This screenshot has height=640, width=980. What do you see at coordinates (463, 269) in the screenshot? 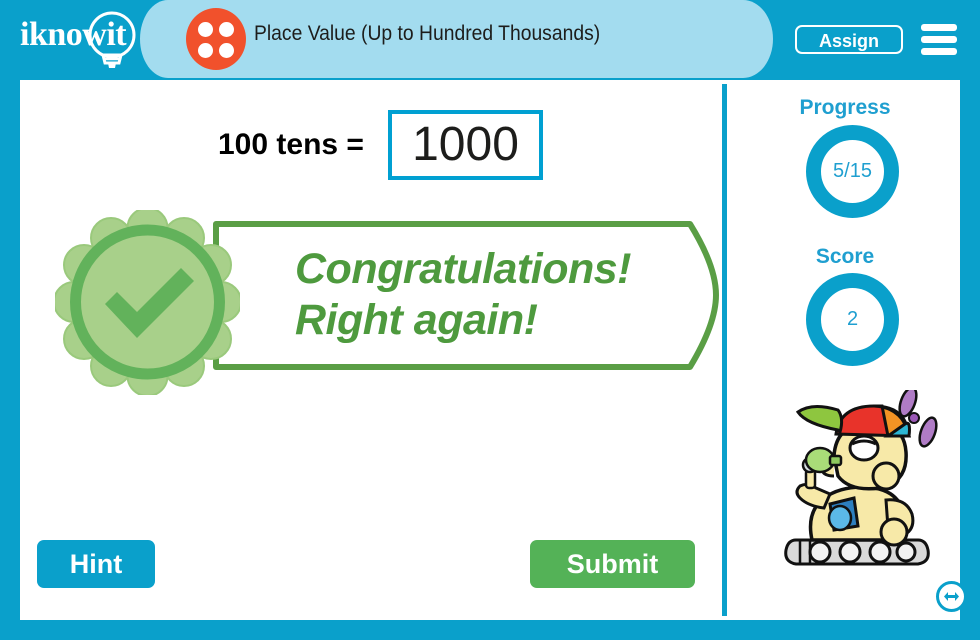
I see `feedback-line-1: Congratulations!` at bounding box center [463, 269].